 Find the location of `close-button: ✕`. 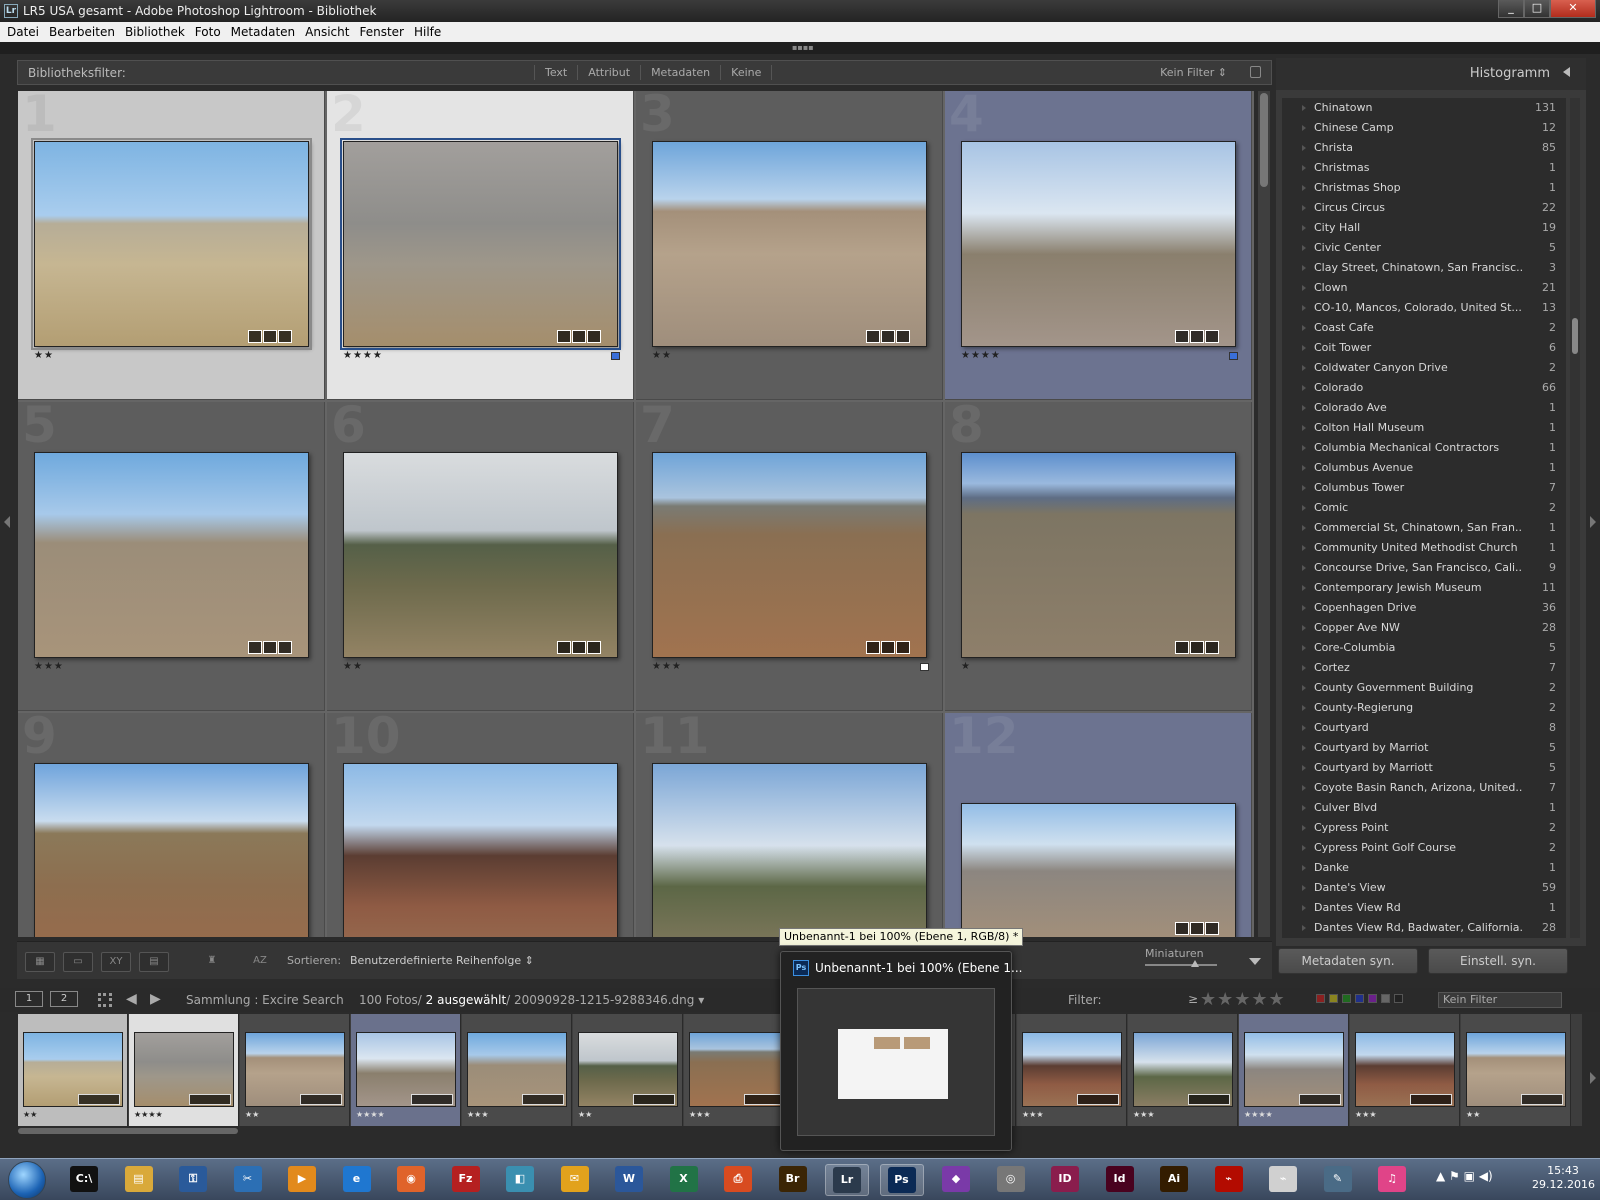

close-button: ✕ is located at coordinates (1573, 9).